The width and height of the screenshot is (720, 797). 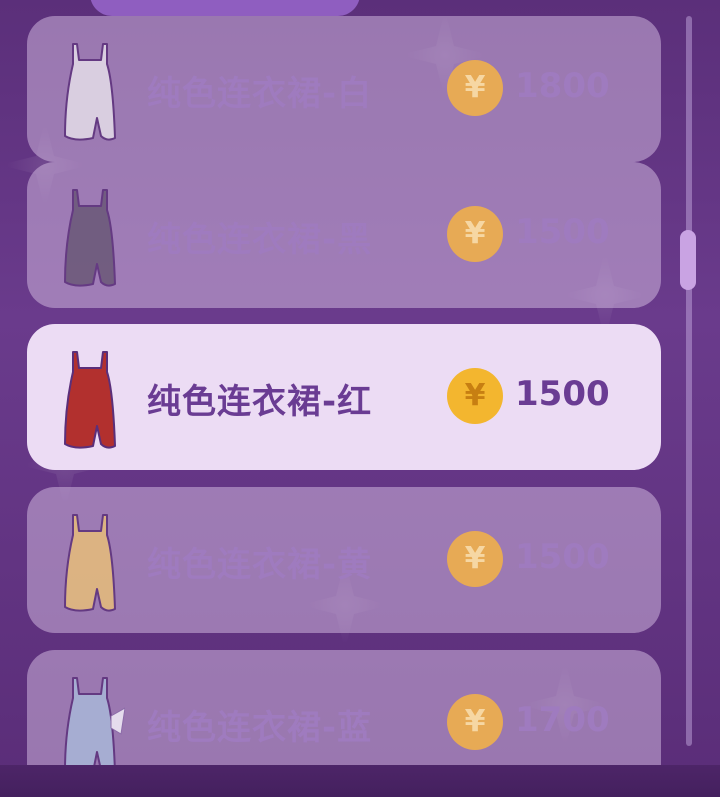 What do you see at coordinates (260, 728) in the screenshot?
I see `item-name: 纯色连衣裙-蓝` at bounding box center [260, 728].